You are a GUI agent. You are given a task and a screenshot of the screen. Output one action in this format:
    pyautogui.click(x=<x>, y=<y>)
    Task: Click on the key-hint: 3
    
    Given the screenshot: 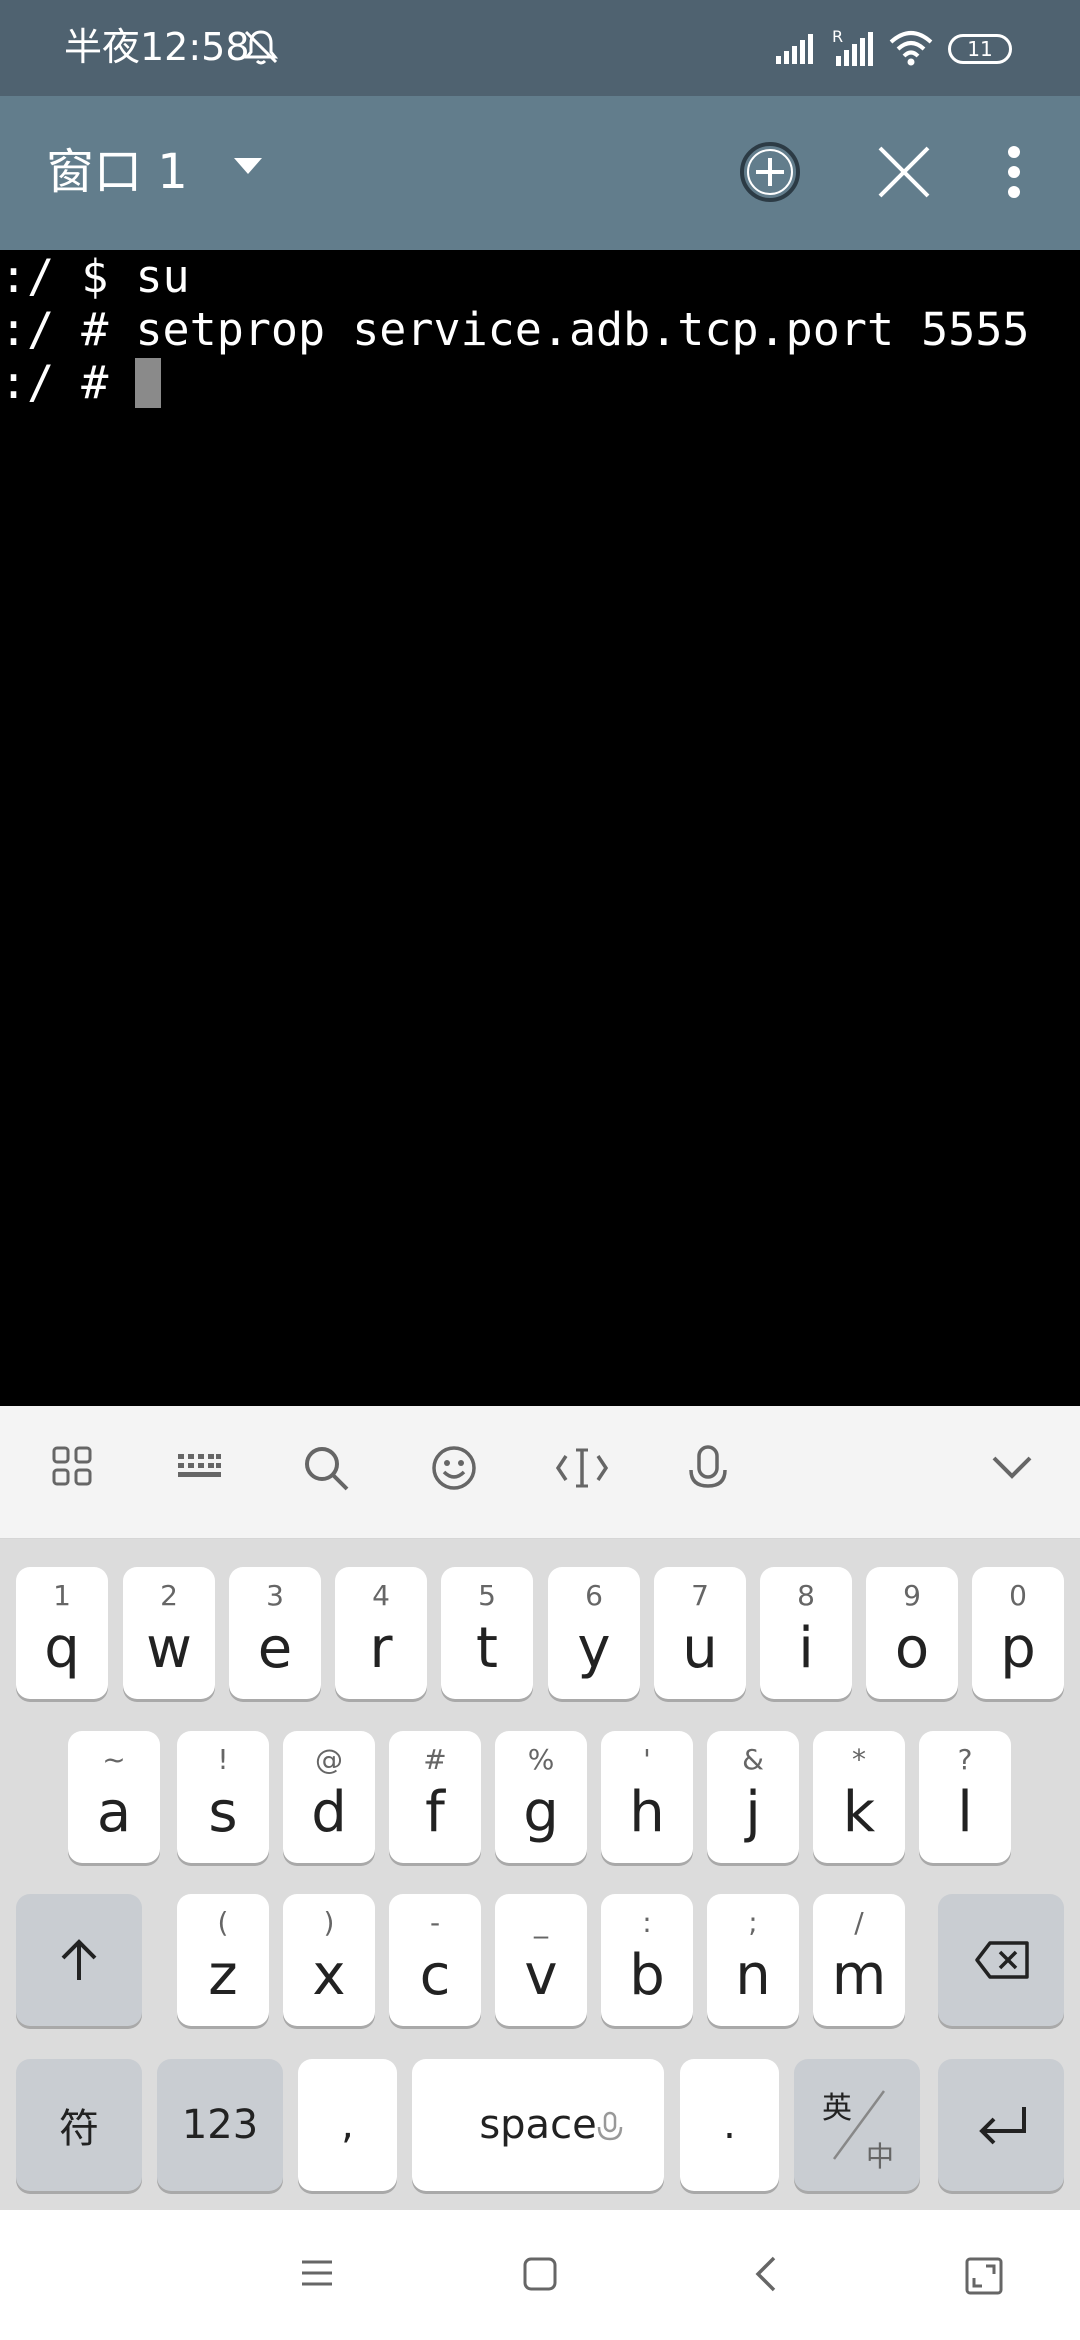 What is the action you would take?
    pyautogui.click(x=275, y=1595)
    